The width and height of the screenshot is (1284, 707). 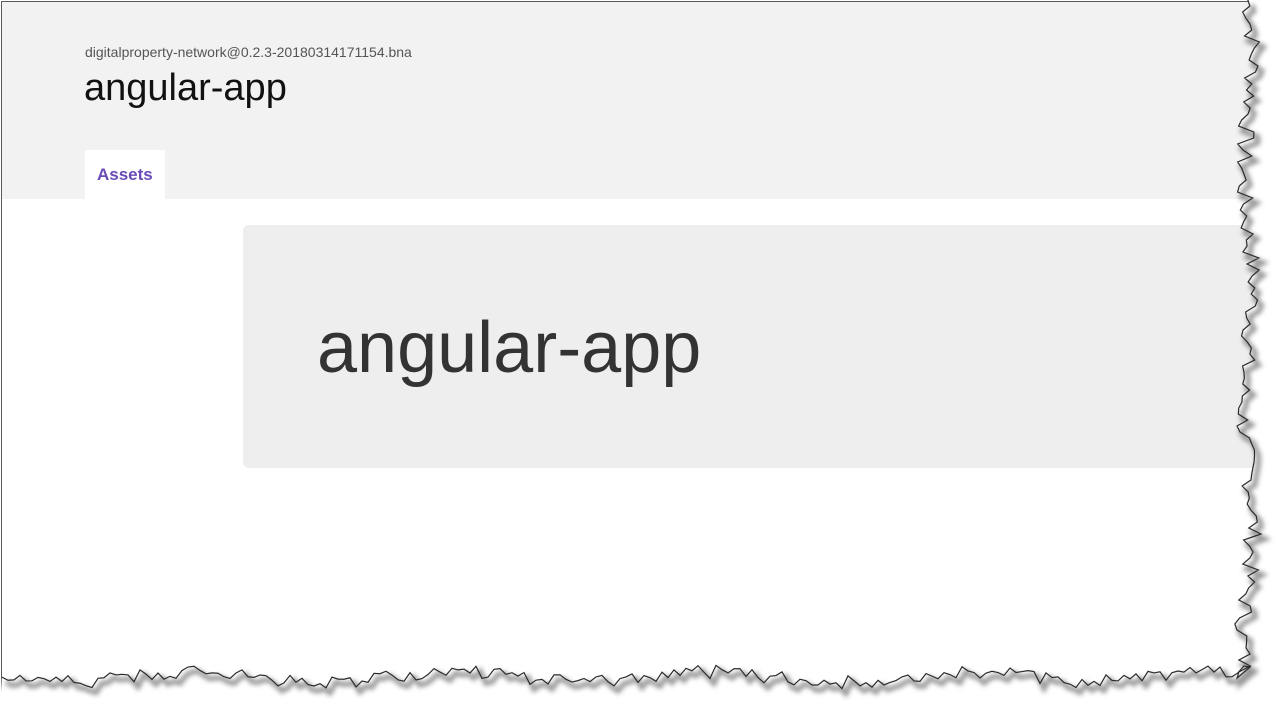 I want to click on app-title: angular-app, so click(x=185, y=88).